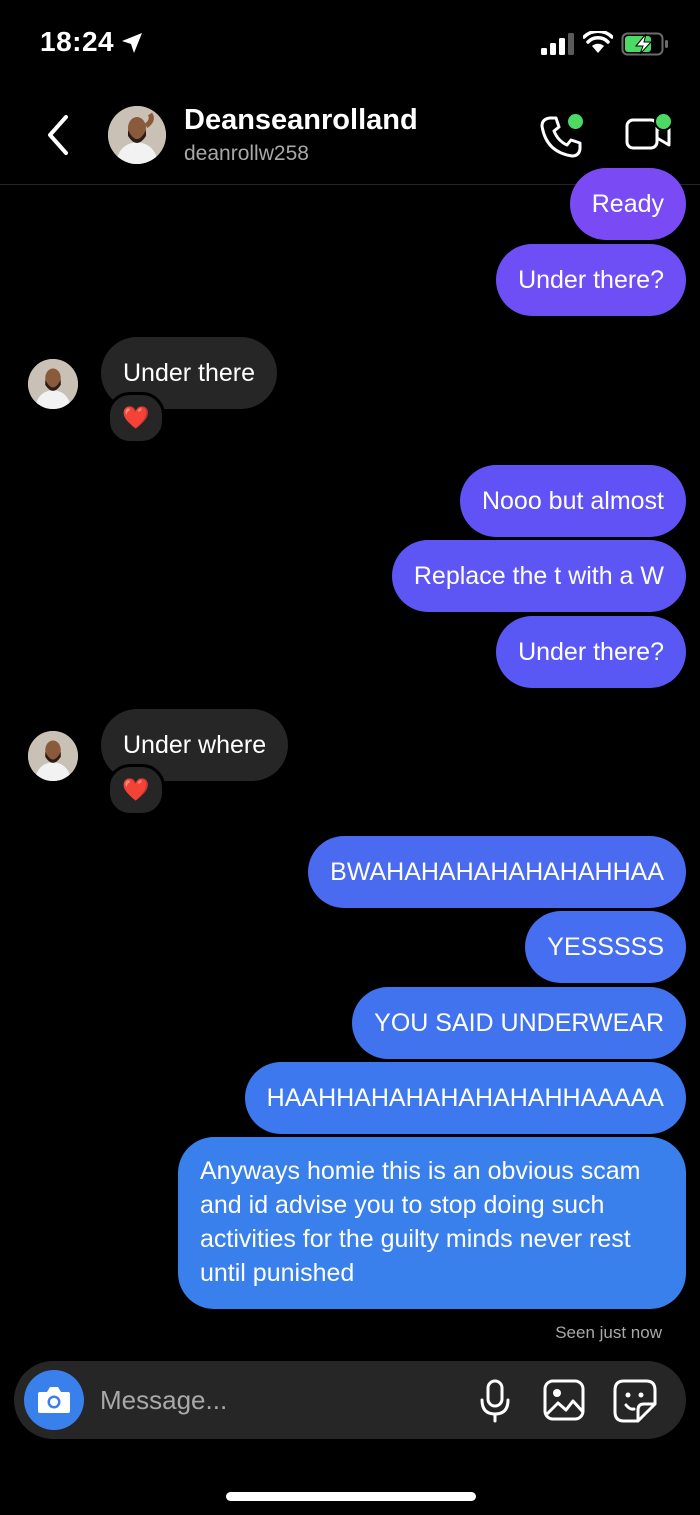  What do you see at coordinates (575, 121) in the screenshot?
I see `online-status-dot` at bounding box center [575, 121].